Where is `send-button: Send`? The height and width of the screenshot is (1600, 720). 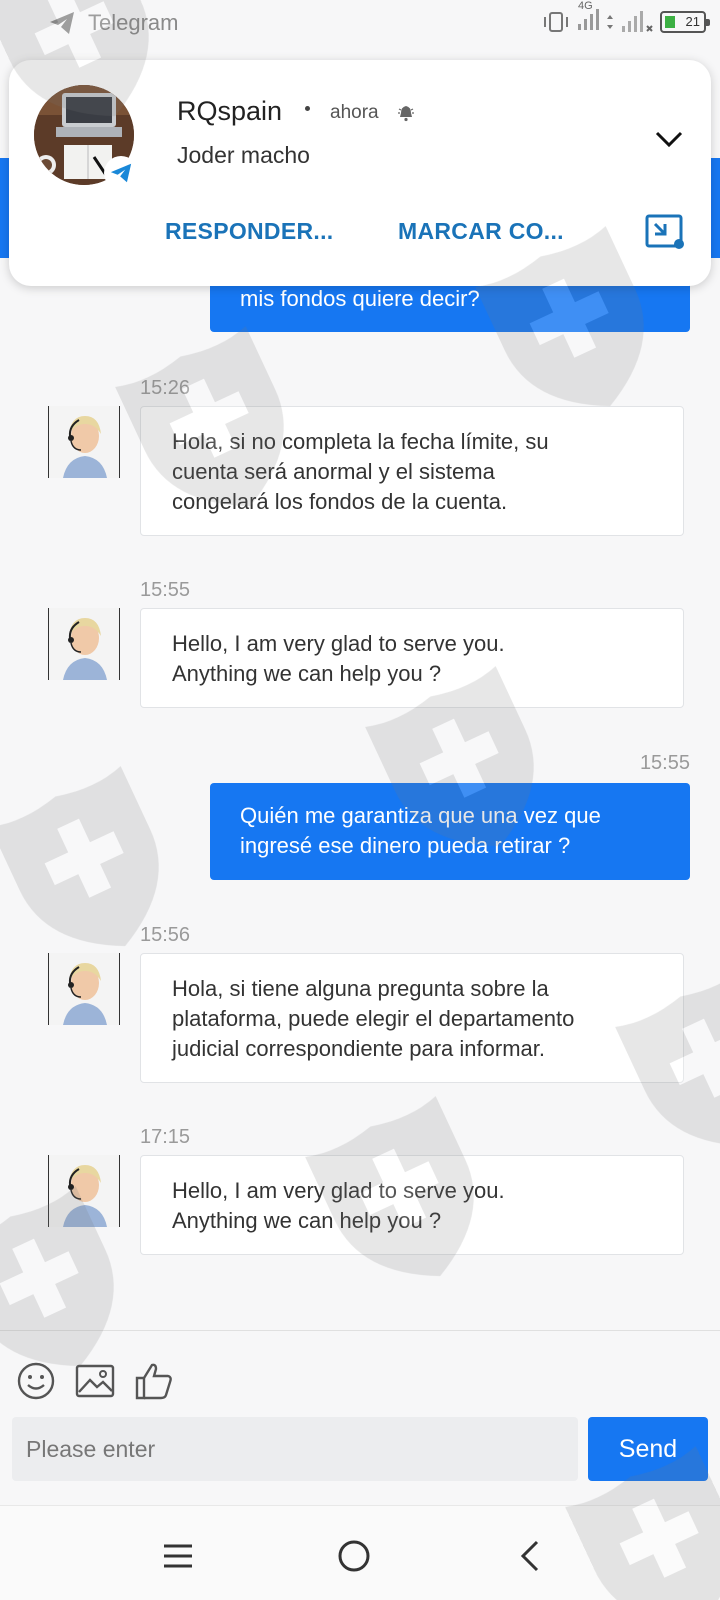
send-button: Send is located at coordinates (648, 1449).